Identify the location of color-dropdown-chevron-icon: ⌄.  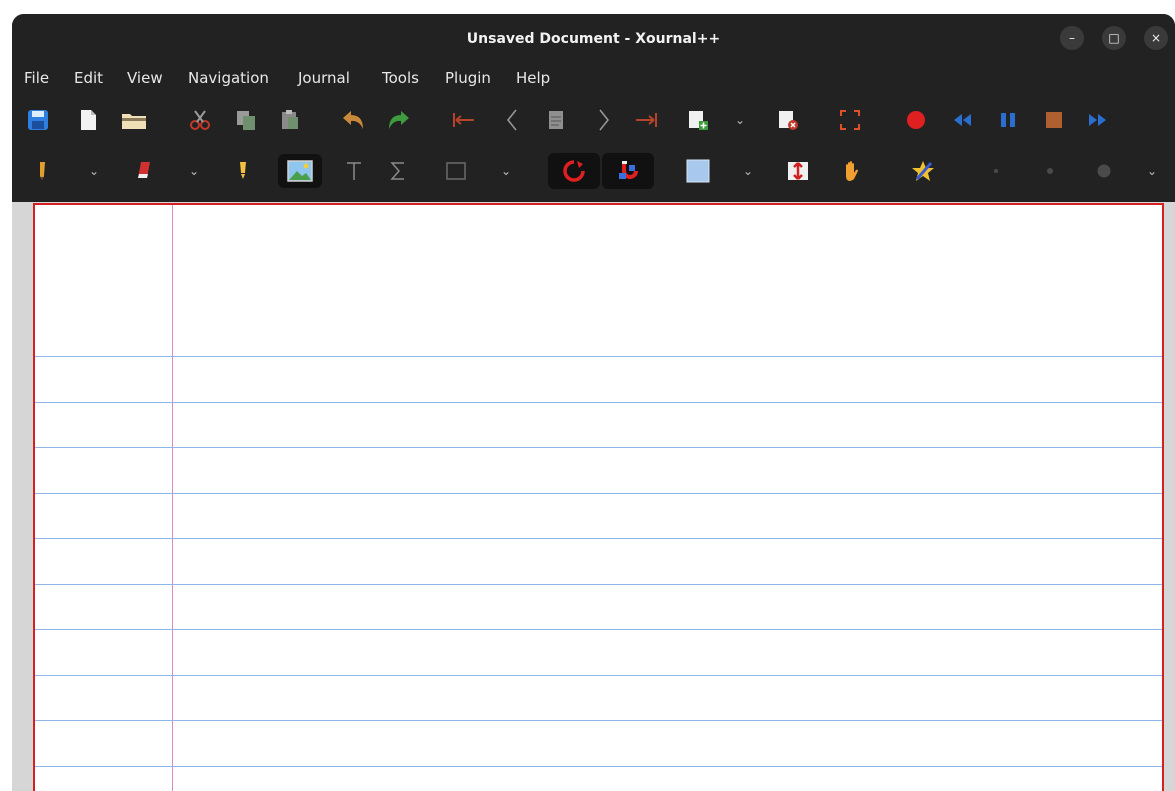
(748, 171).